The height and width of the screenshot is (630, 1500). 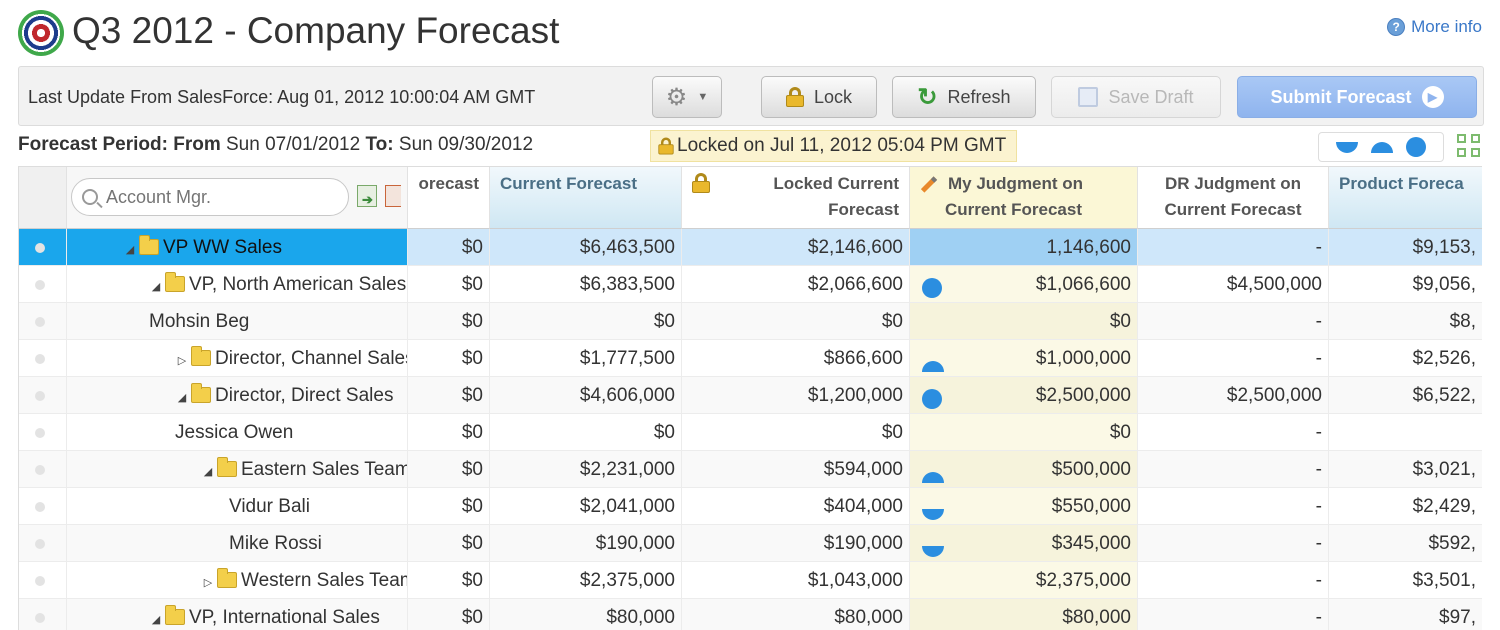 I want to click on period-from-value: Sun 07/01/2012, so click(x=293, y=144).